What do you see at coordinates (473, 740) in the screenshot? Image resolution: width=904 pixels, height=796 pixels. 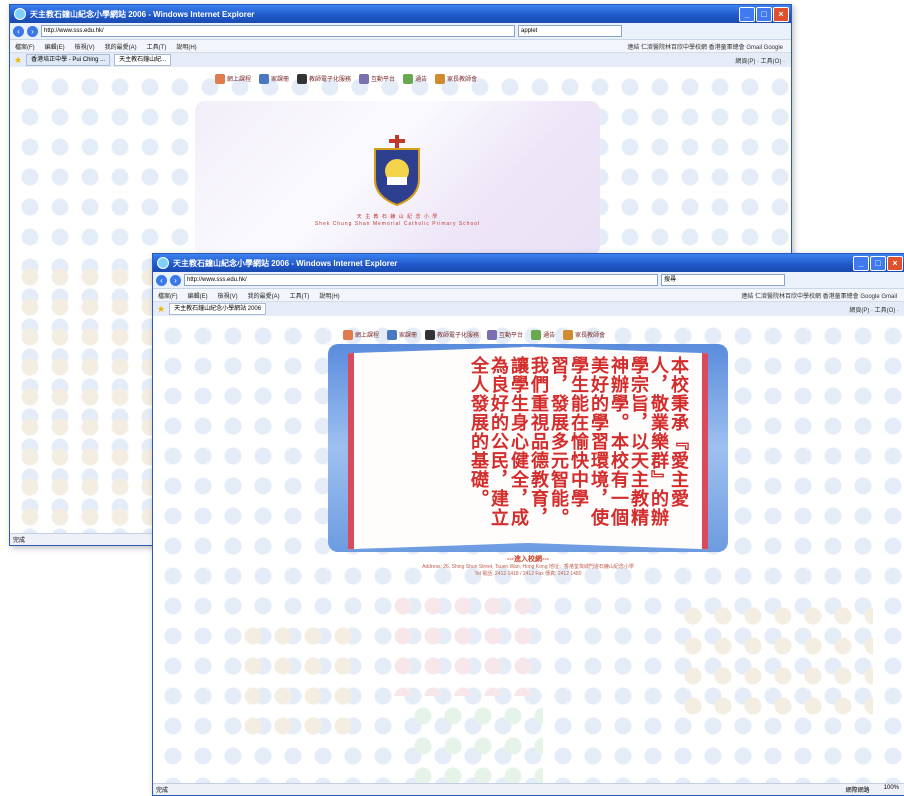 I see `green-dot-patch` at bounding box center [473, 740].